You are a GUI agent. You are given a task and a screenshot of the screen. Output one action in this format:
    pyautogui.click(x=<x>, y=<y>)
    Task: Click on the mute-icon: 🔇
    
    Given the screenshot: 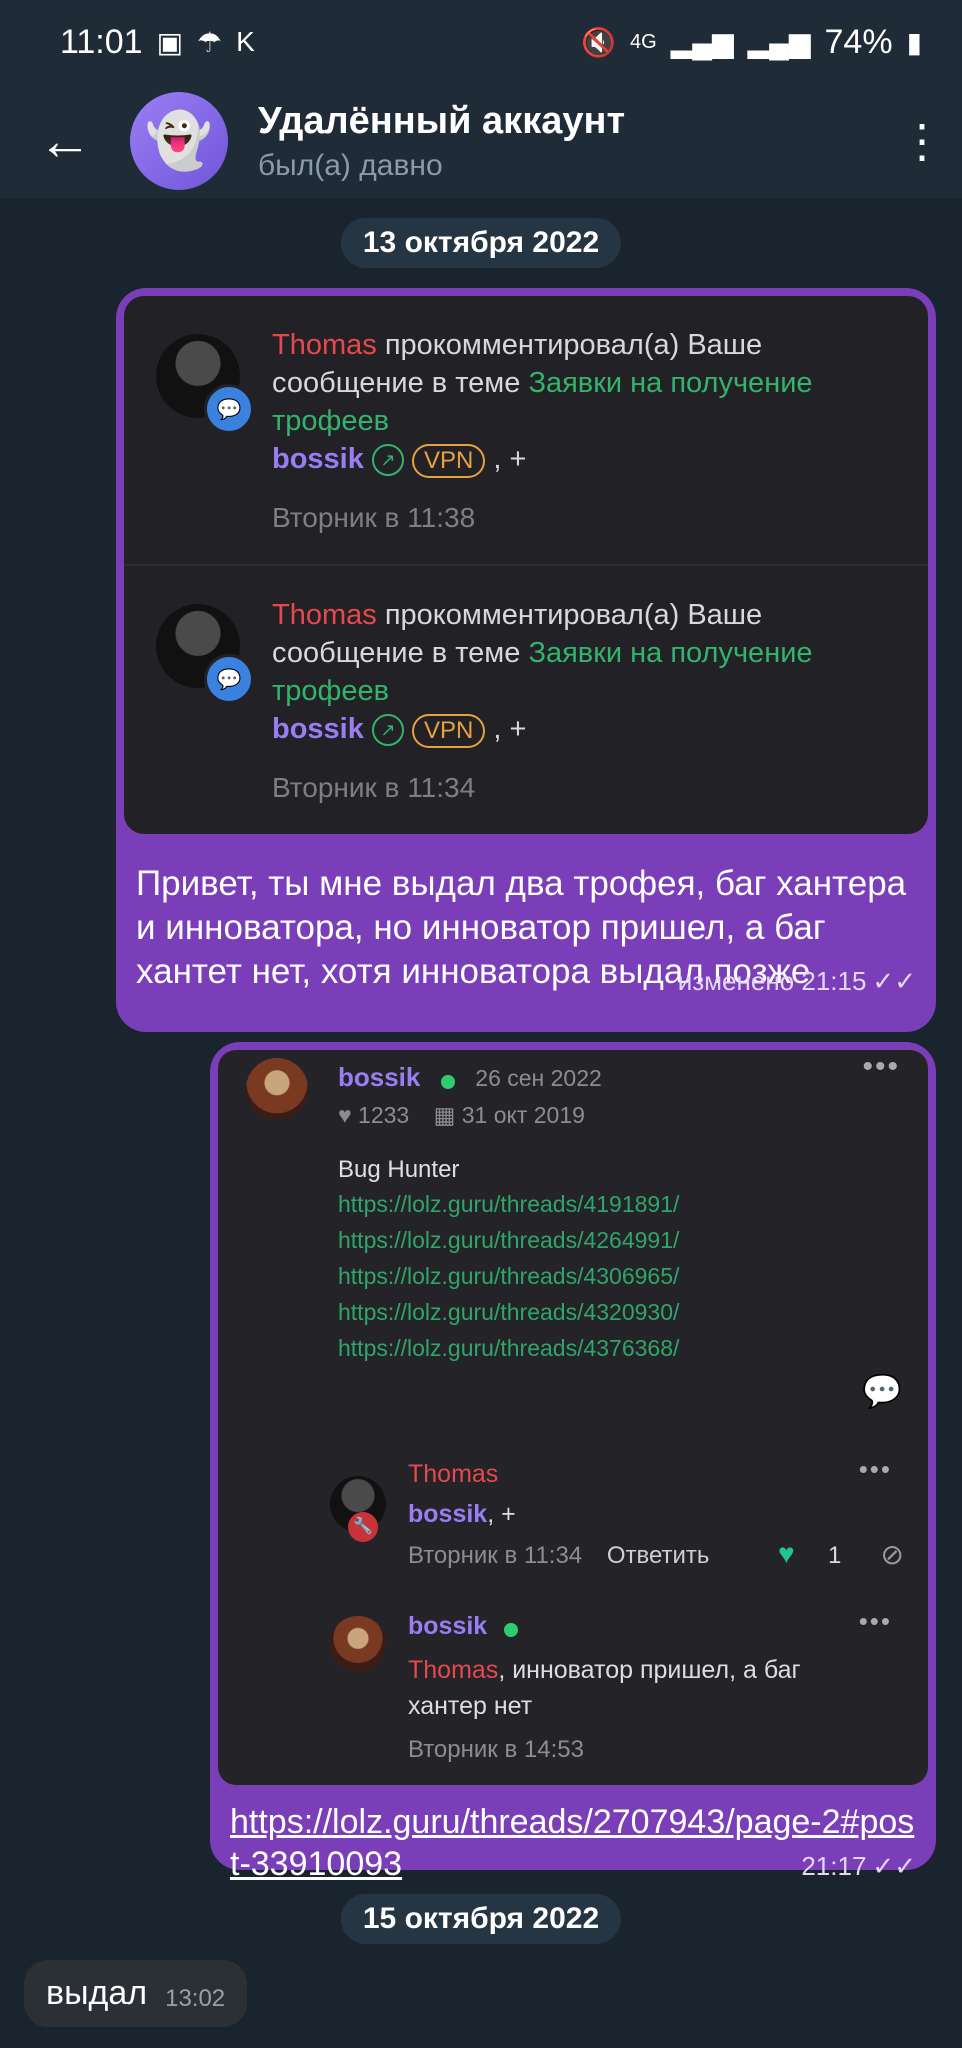 What is the action you would take?
    pyautogui.click(x=599, y=42)
    